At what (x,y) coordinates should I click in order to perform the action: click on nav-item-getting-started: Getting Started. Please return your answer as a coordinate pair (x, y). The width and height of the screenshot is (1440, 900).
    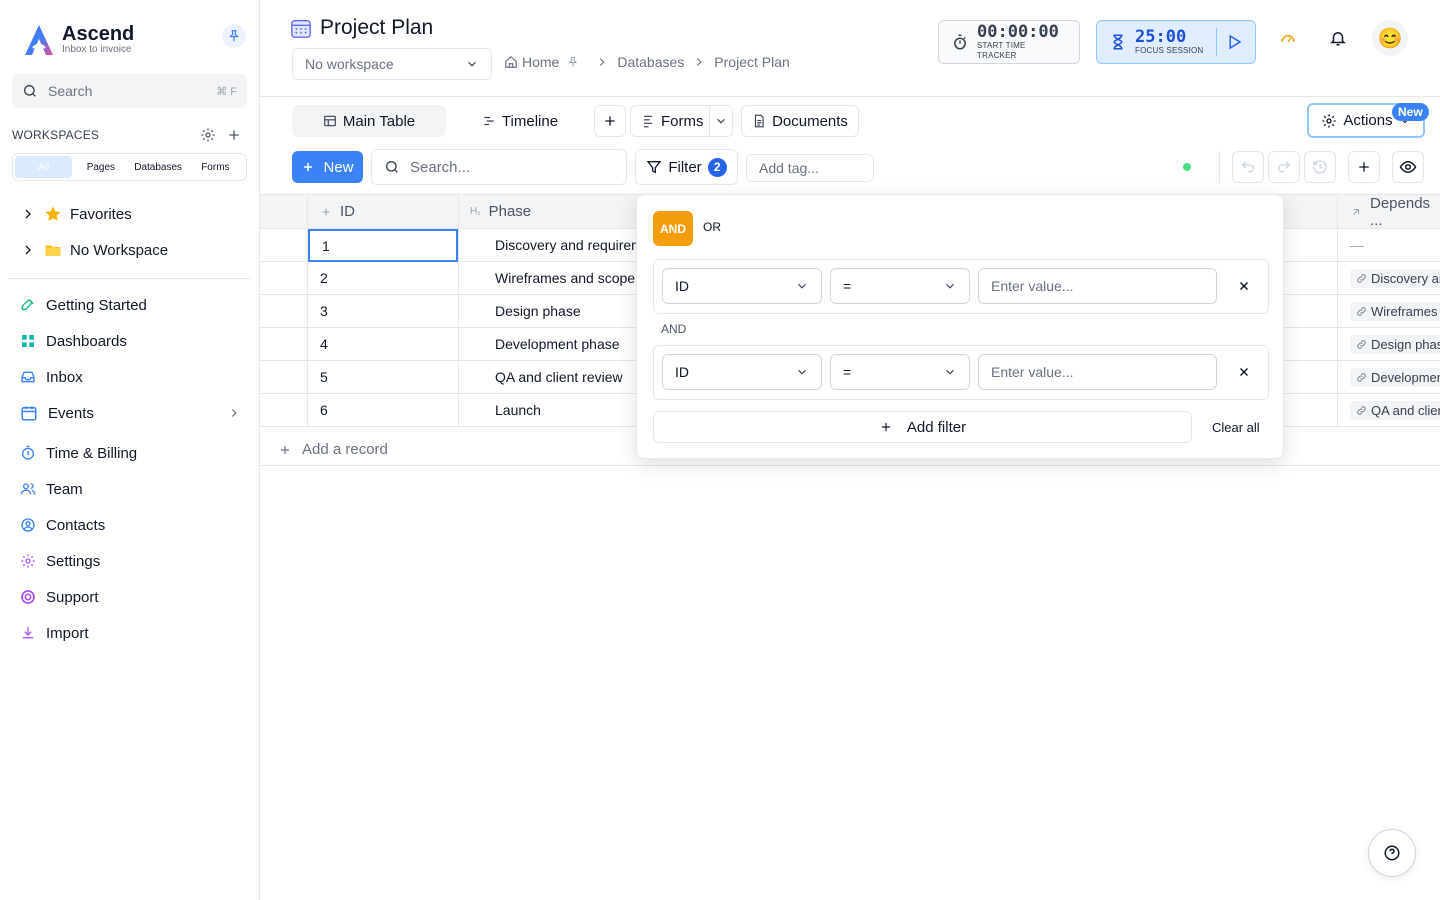
    Looking at the image, I should click on (132, 305).